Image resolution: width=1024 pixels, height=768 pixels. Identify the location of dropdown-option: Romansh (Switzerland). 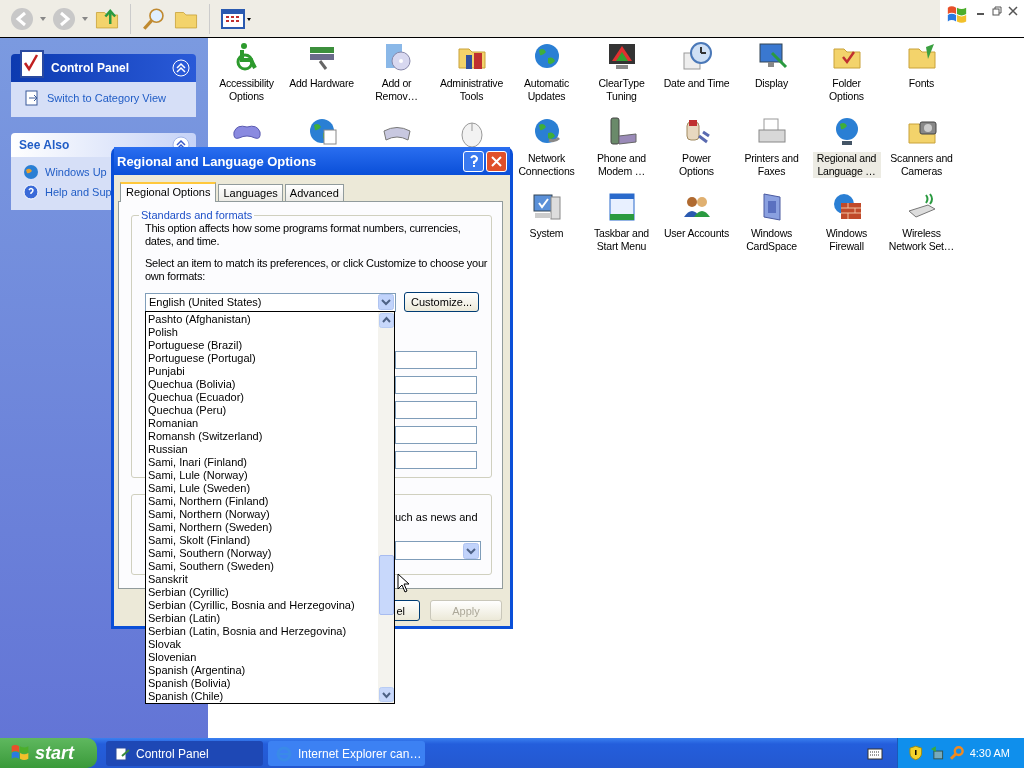
(263, 436).